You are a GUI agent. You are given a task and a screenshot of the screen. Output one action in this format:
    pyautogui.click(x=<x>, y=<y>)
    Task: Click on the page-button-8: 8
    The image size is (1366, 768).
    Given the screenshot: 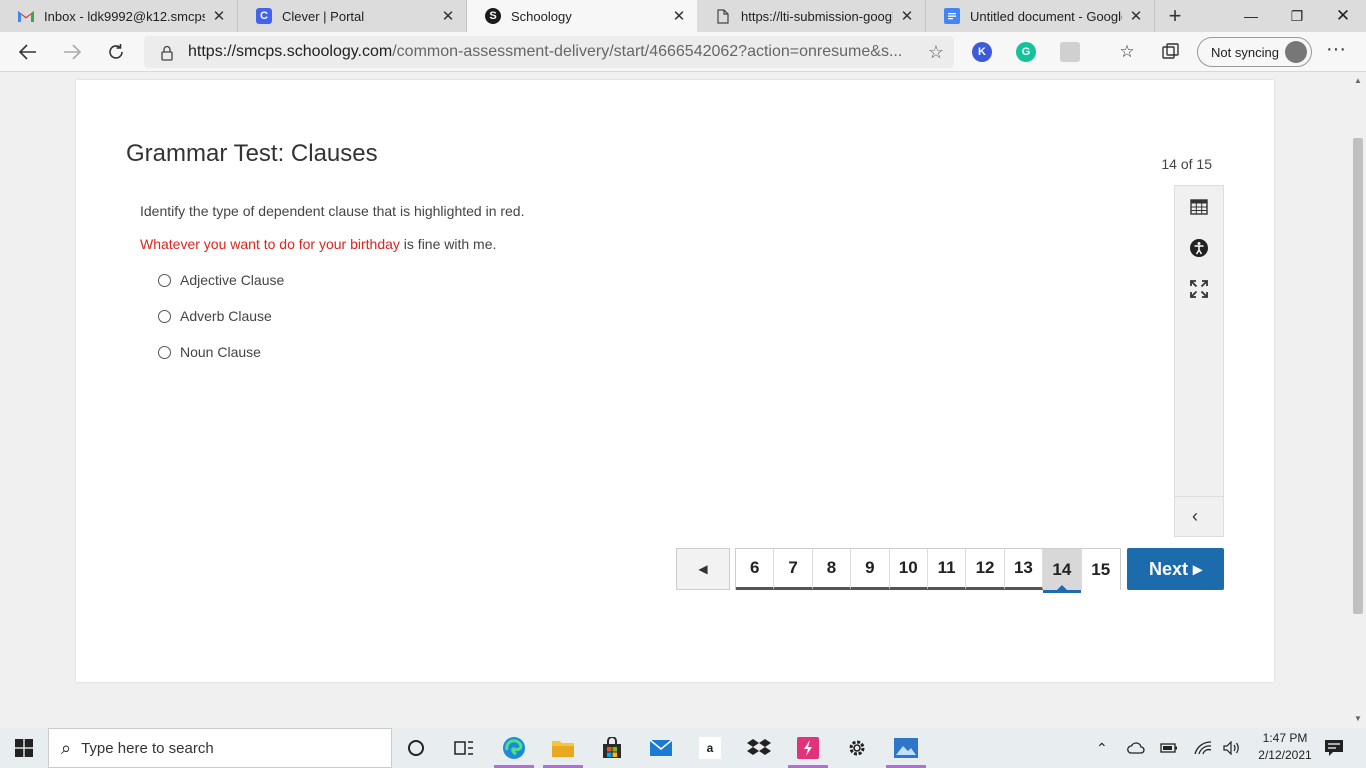 What is the action you would take?
    pyautogui.click(x=832, y=569)
    